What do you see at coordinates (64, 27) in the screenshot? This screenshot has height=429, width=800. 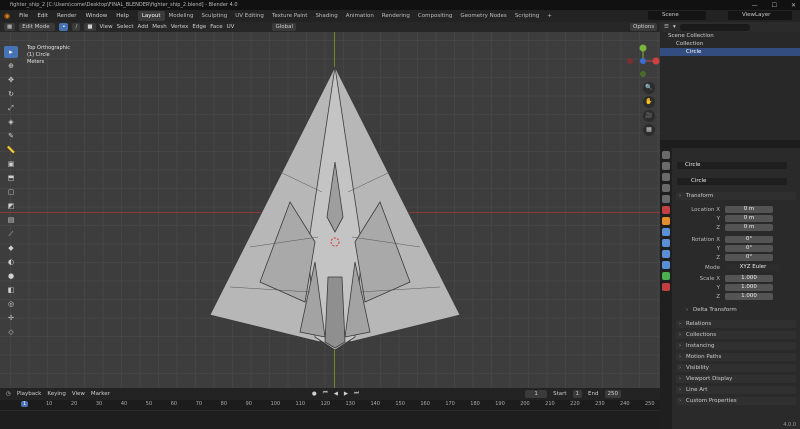 I see `vertex-select-icon: •` at bounding box center [64, 27].